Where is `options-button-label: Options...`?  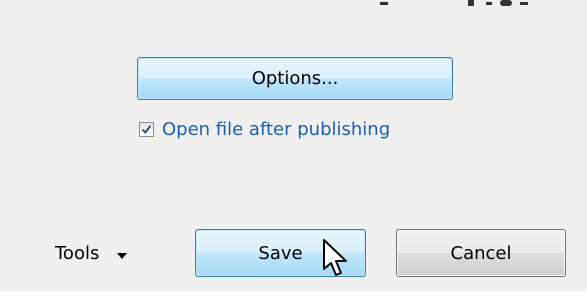
options-button-label: Options... is located at coordinates (295, 78).